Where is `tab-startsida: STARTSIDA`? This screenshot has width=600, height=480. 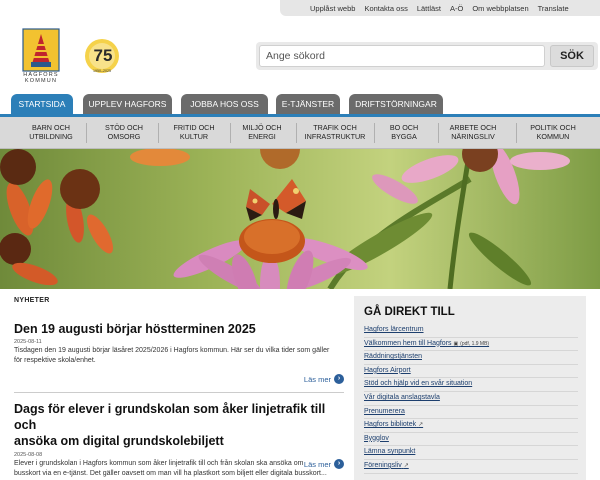
tab-startsida: STARTSIDA is located at coordinates (42, 104).